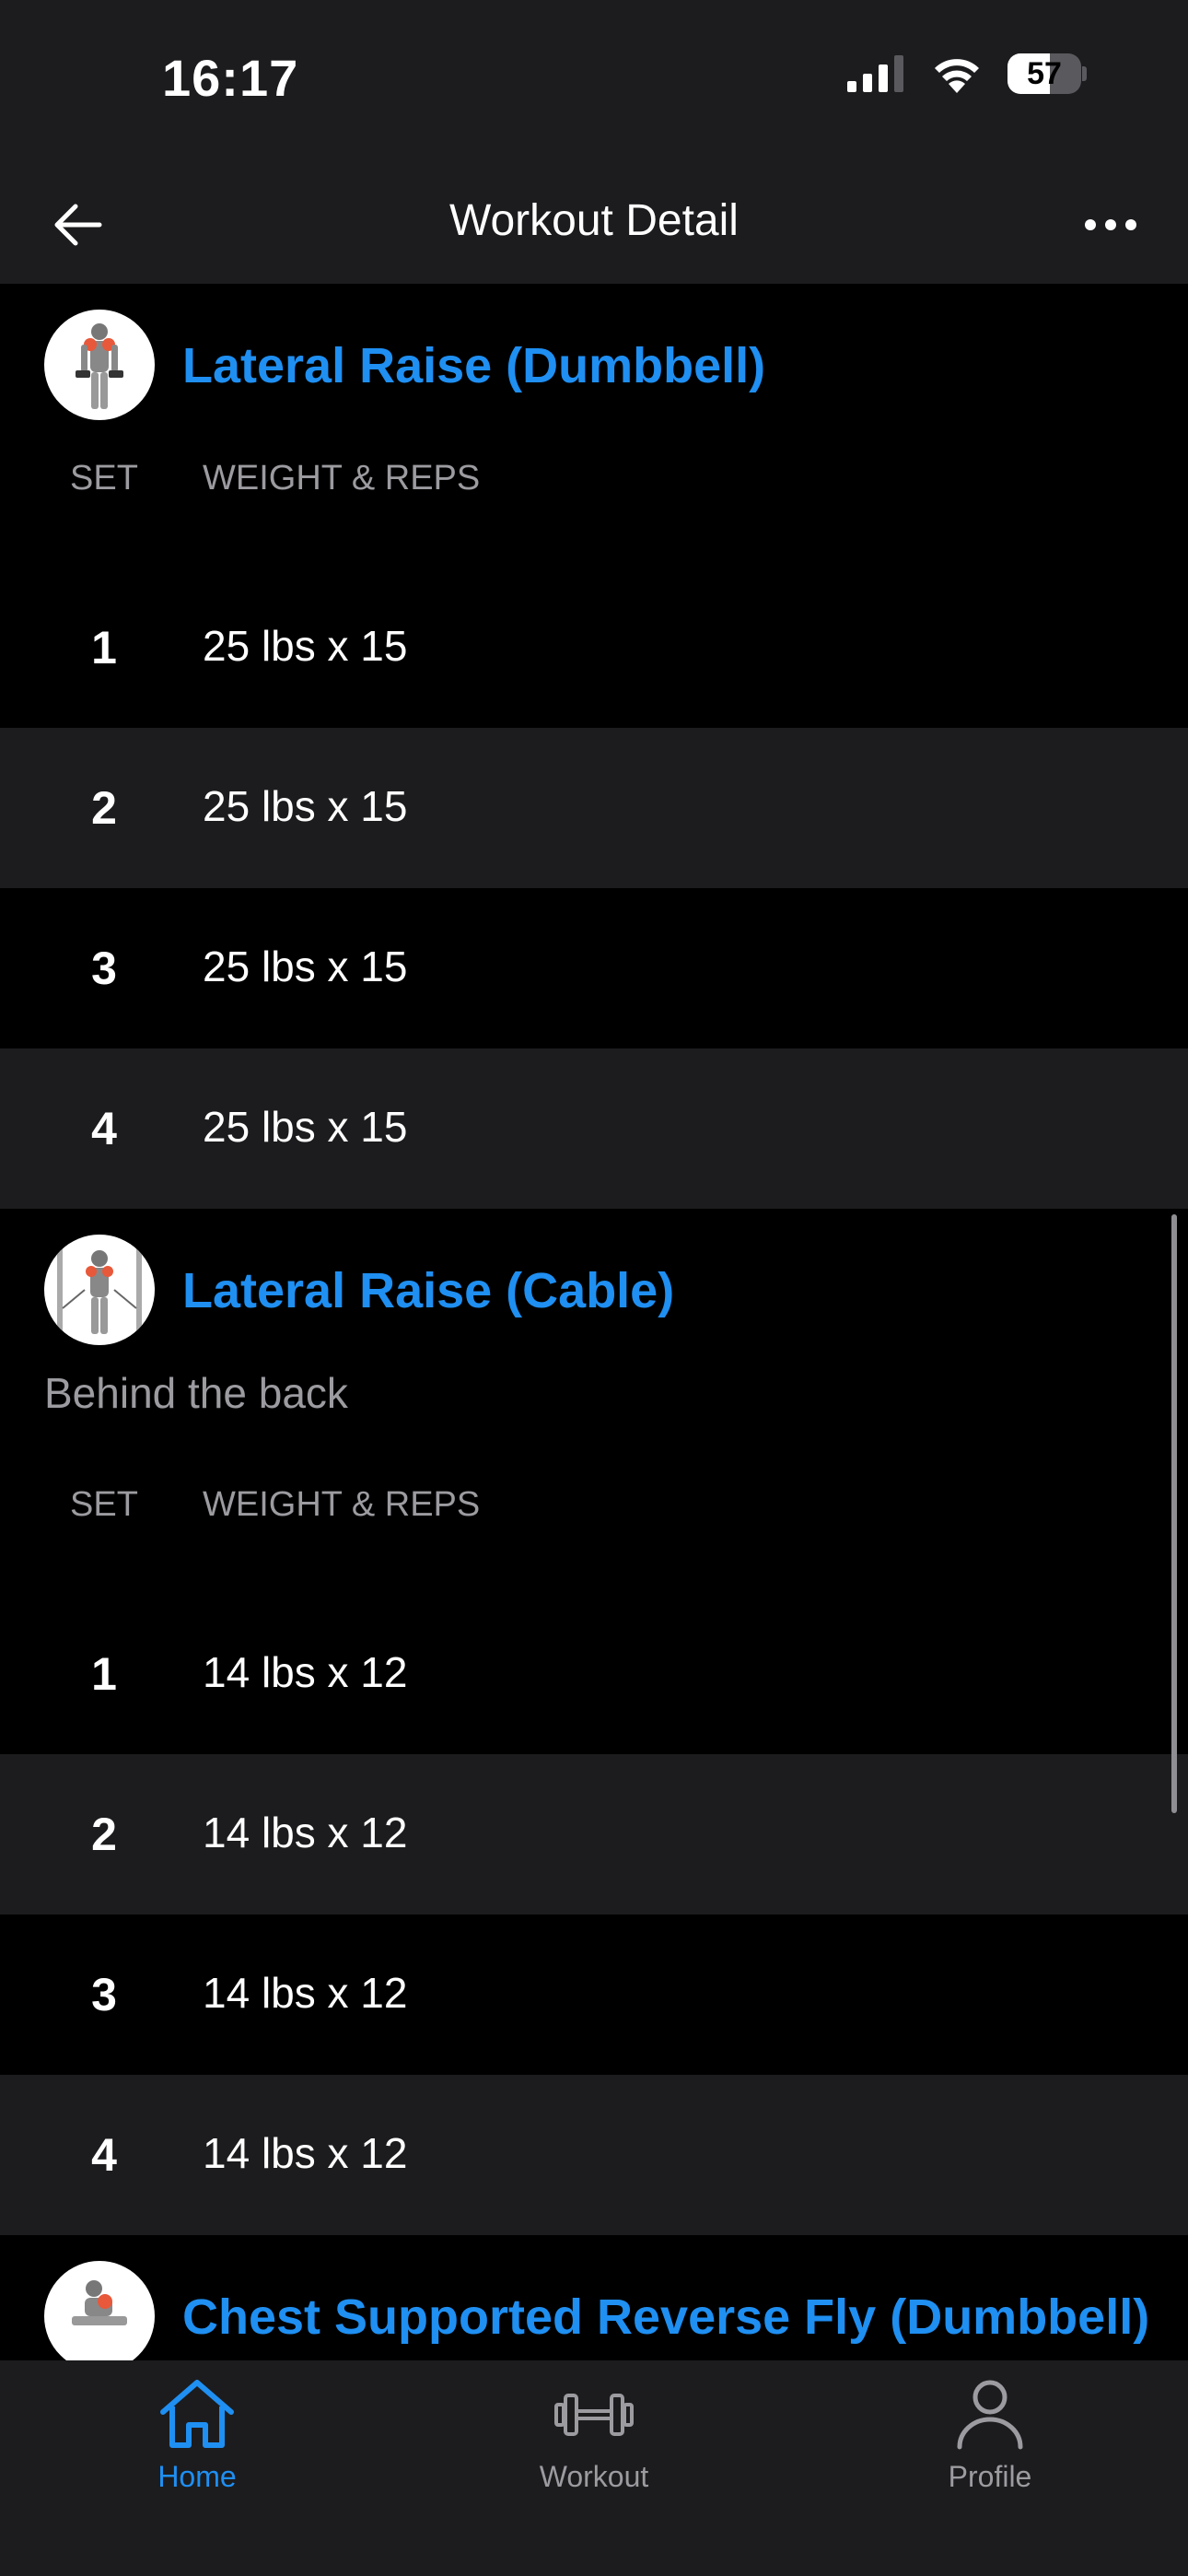 This screenshot has height=2576, width=1188. Describe the element at coordinates (594, 2415) in the screenshot. I see `dumbbell-icon` at that location.